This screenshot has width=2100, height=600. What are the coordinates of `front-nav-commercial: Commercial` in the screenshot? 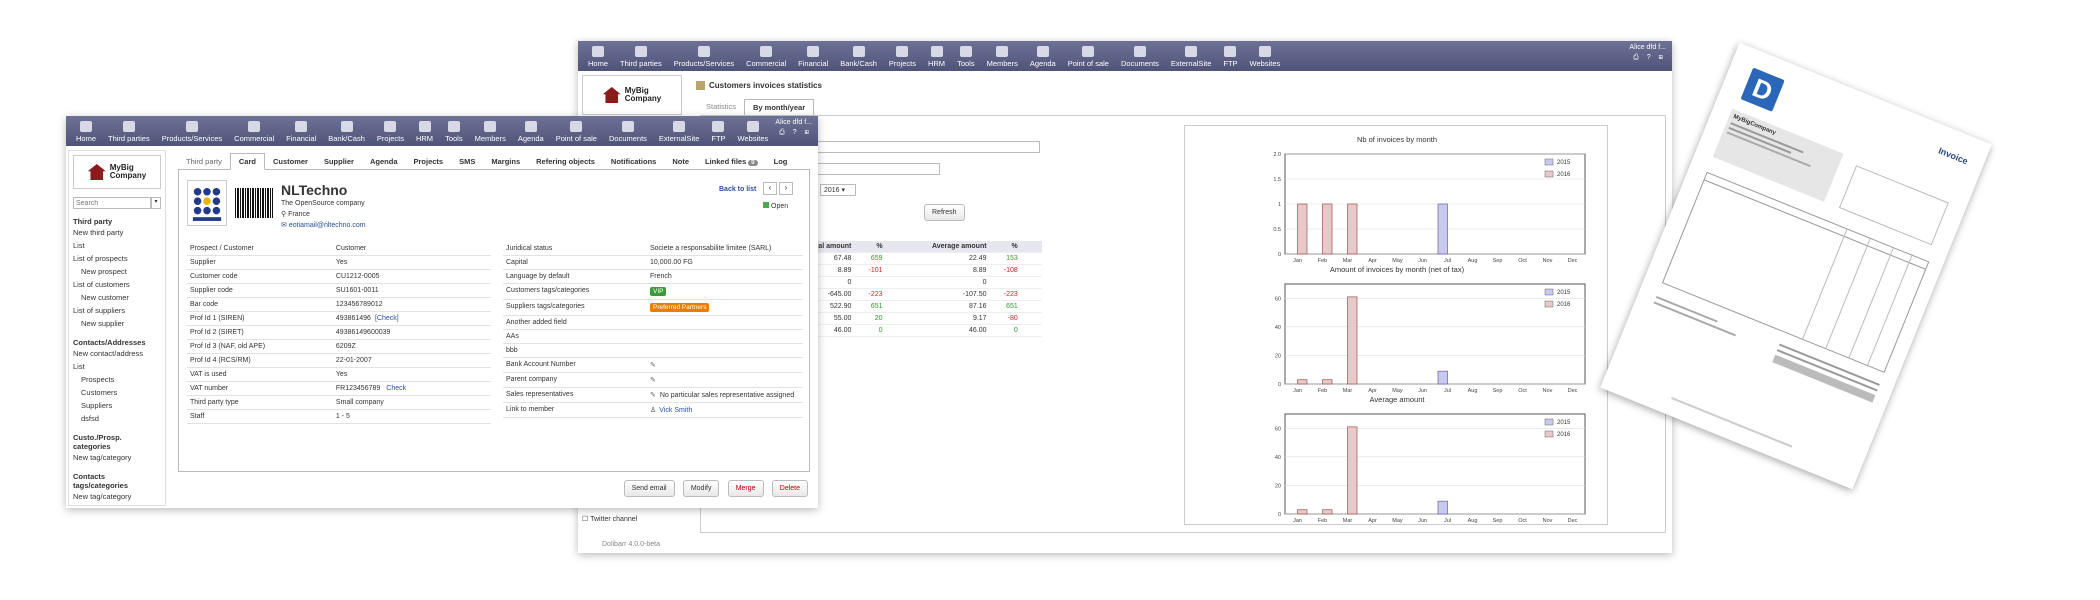 It's located at (254, 133).